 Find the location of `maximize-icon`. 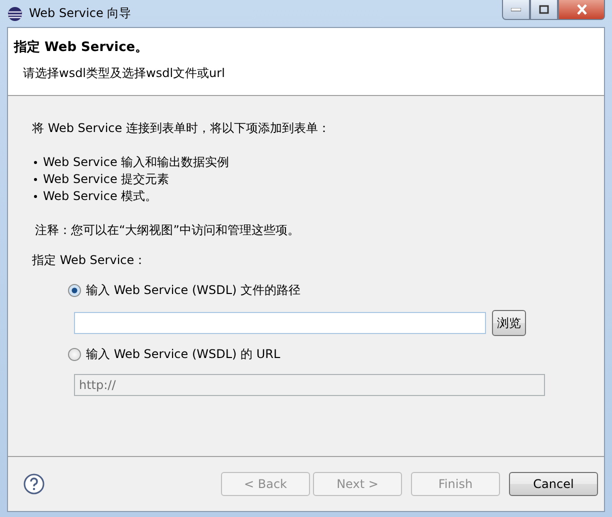

maximize-icon is located at coordinates (544, 9).